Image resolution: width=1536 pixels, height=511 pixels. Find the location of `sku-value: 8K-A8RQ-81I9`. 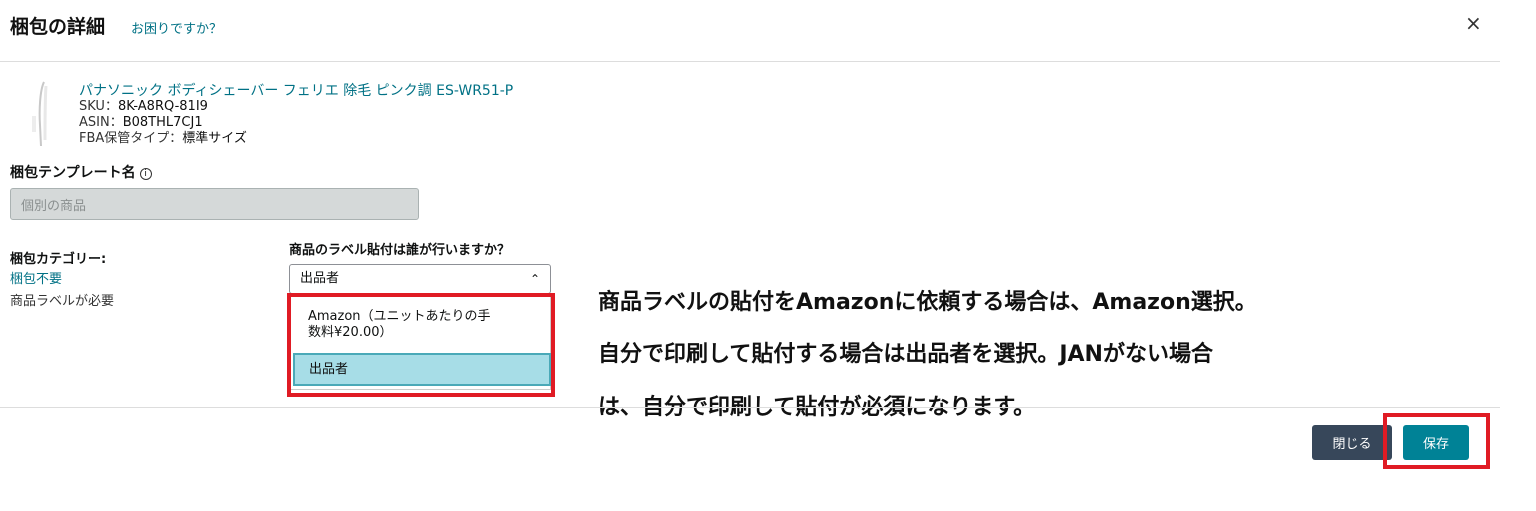

sku-value: 8K-A8RQ-81I9 is located at coordinates (162, 106).